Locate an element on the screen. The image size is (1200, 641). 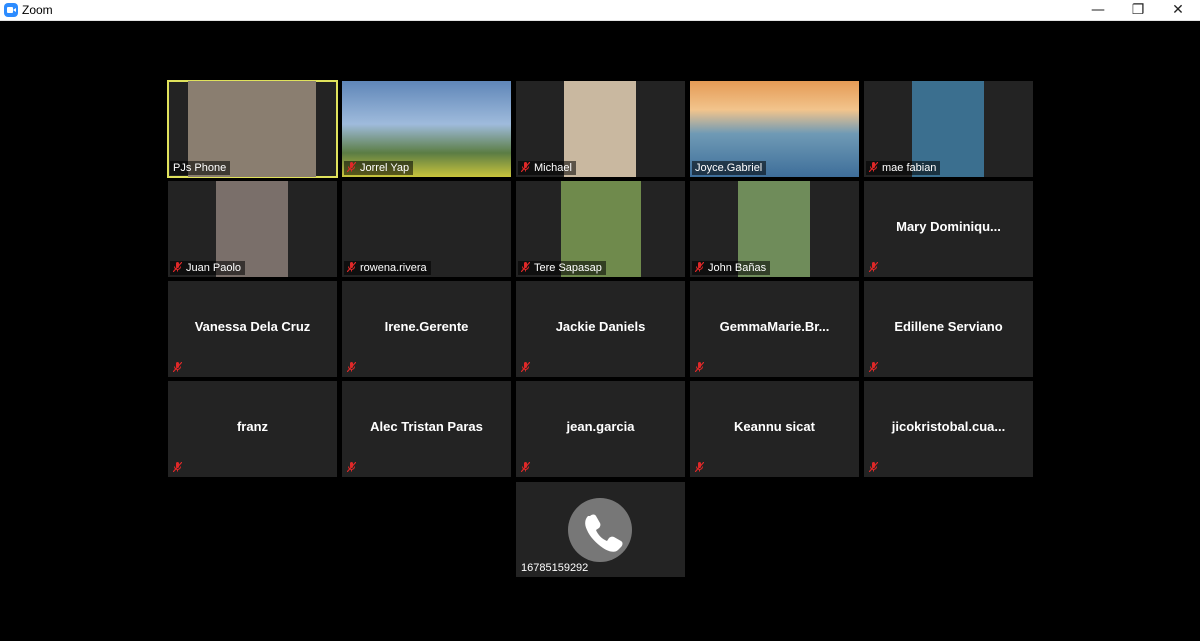
participant-tile: Alec Tristan Paras is located at coordinates (426, 429).